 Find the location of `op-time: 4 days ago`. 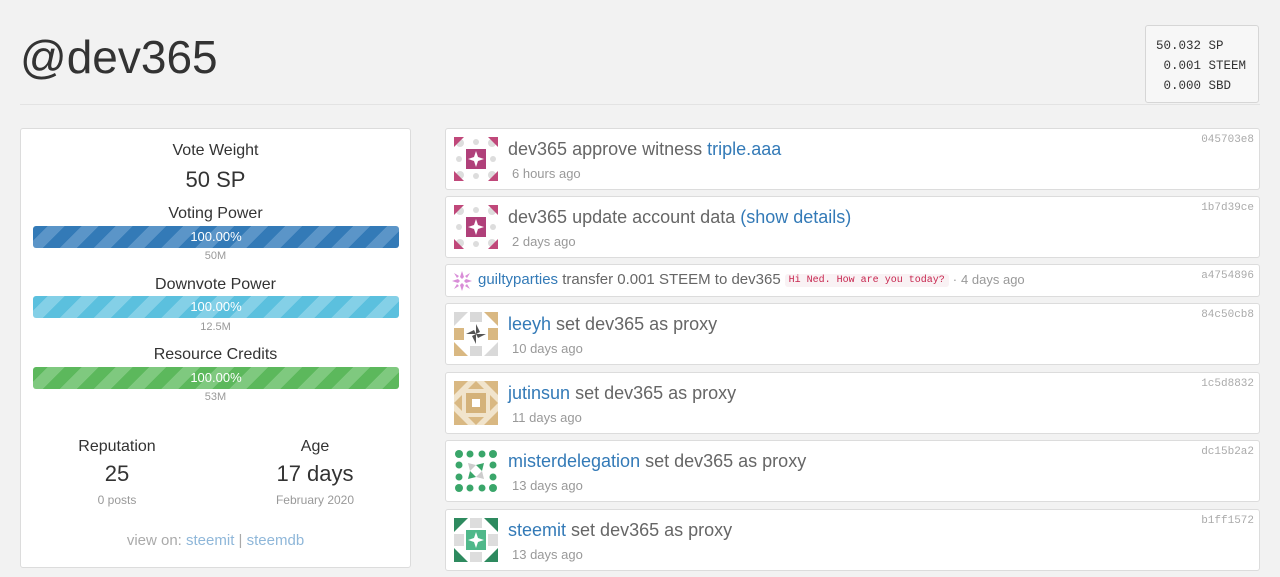

op-time: 4 days ago is located at coordinates (993, 279).